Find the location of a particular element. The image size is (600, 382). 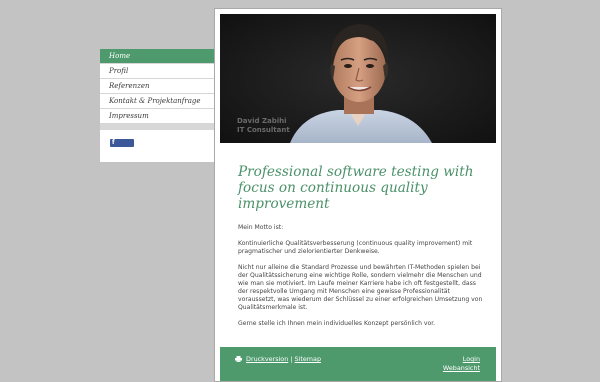

photo-caption: David Zabihi IT Consultant is located at coordinates (263, 126).